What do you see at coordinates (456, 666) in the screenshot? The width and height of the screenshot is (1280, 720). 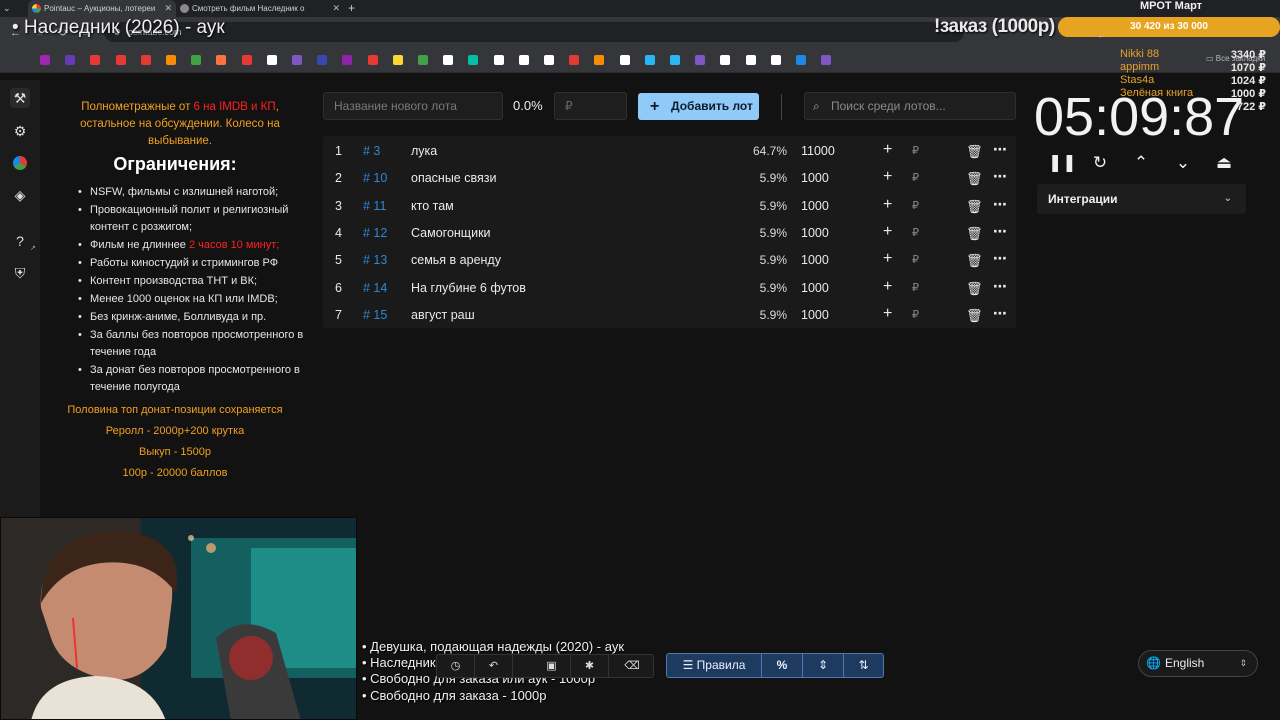 I see `history-icon: ◷` at bounding box center [456, 666].